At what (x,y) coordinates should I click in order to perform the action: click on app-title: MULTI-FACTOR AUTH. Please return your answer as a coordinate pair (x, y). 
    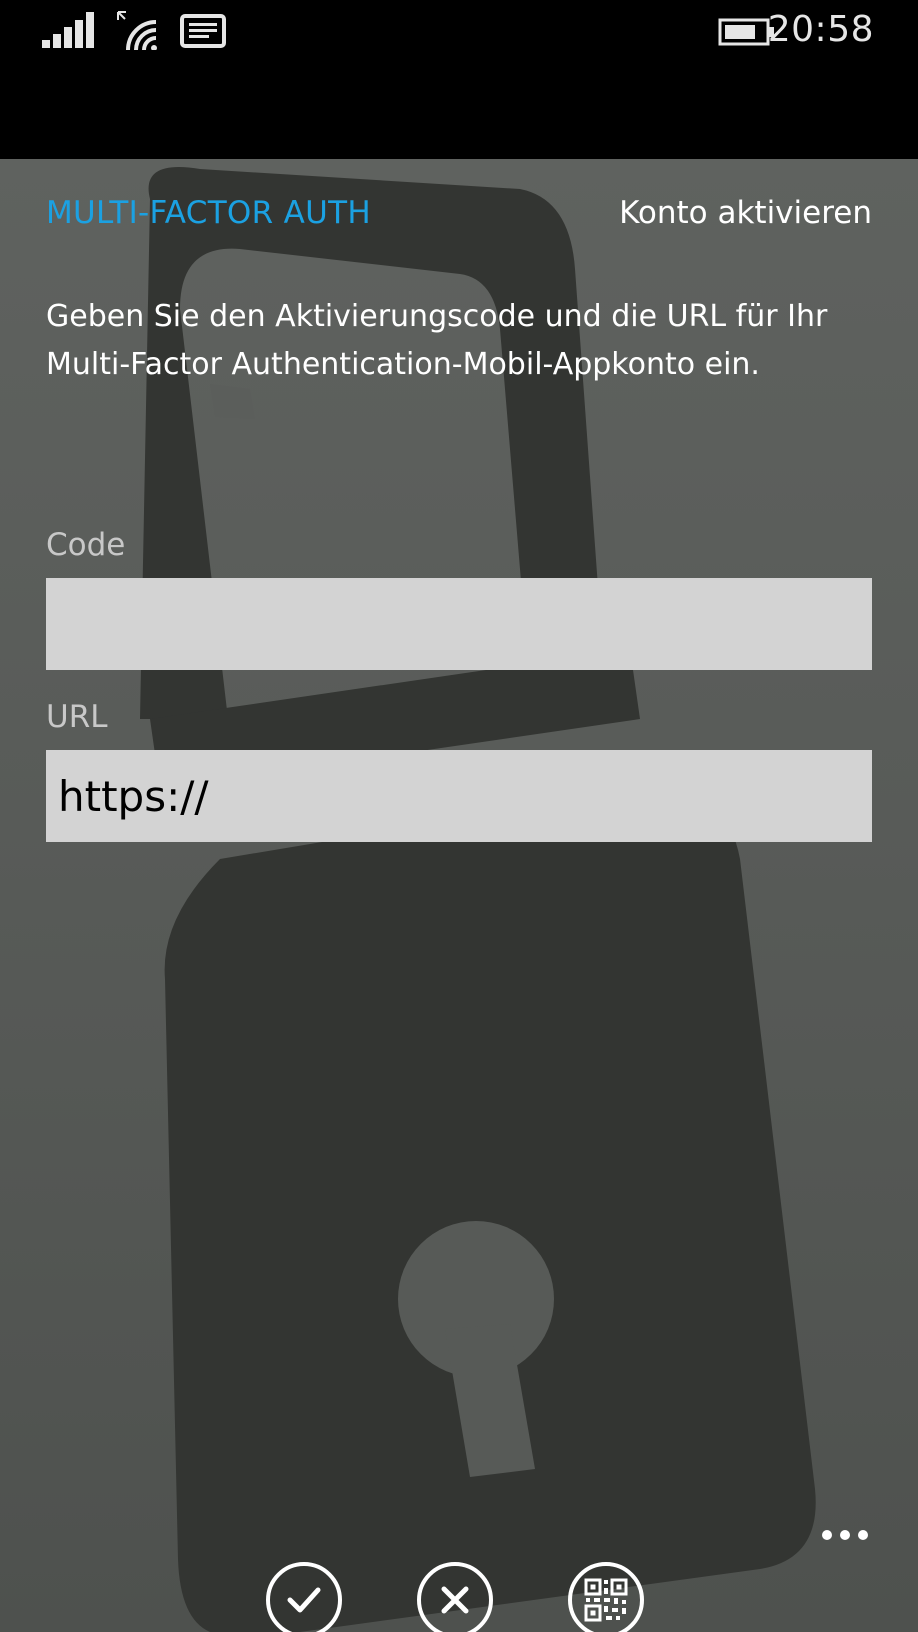
    Looking at the image, I should click on (208, 213).